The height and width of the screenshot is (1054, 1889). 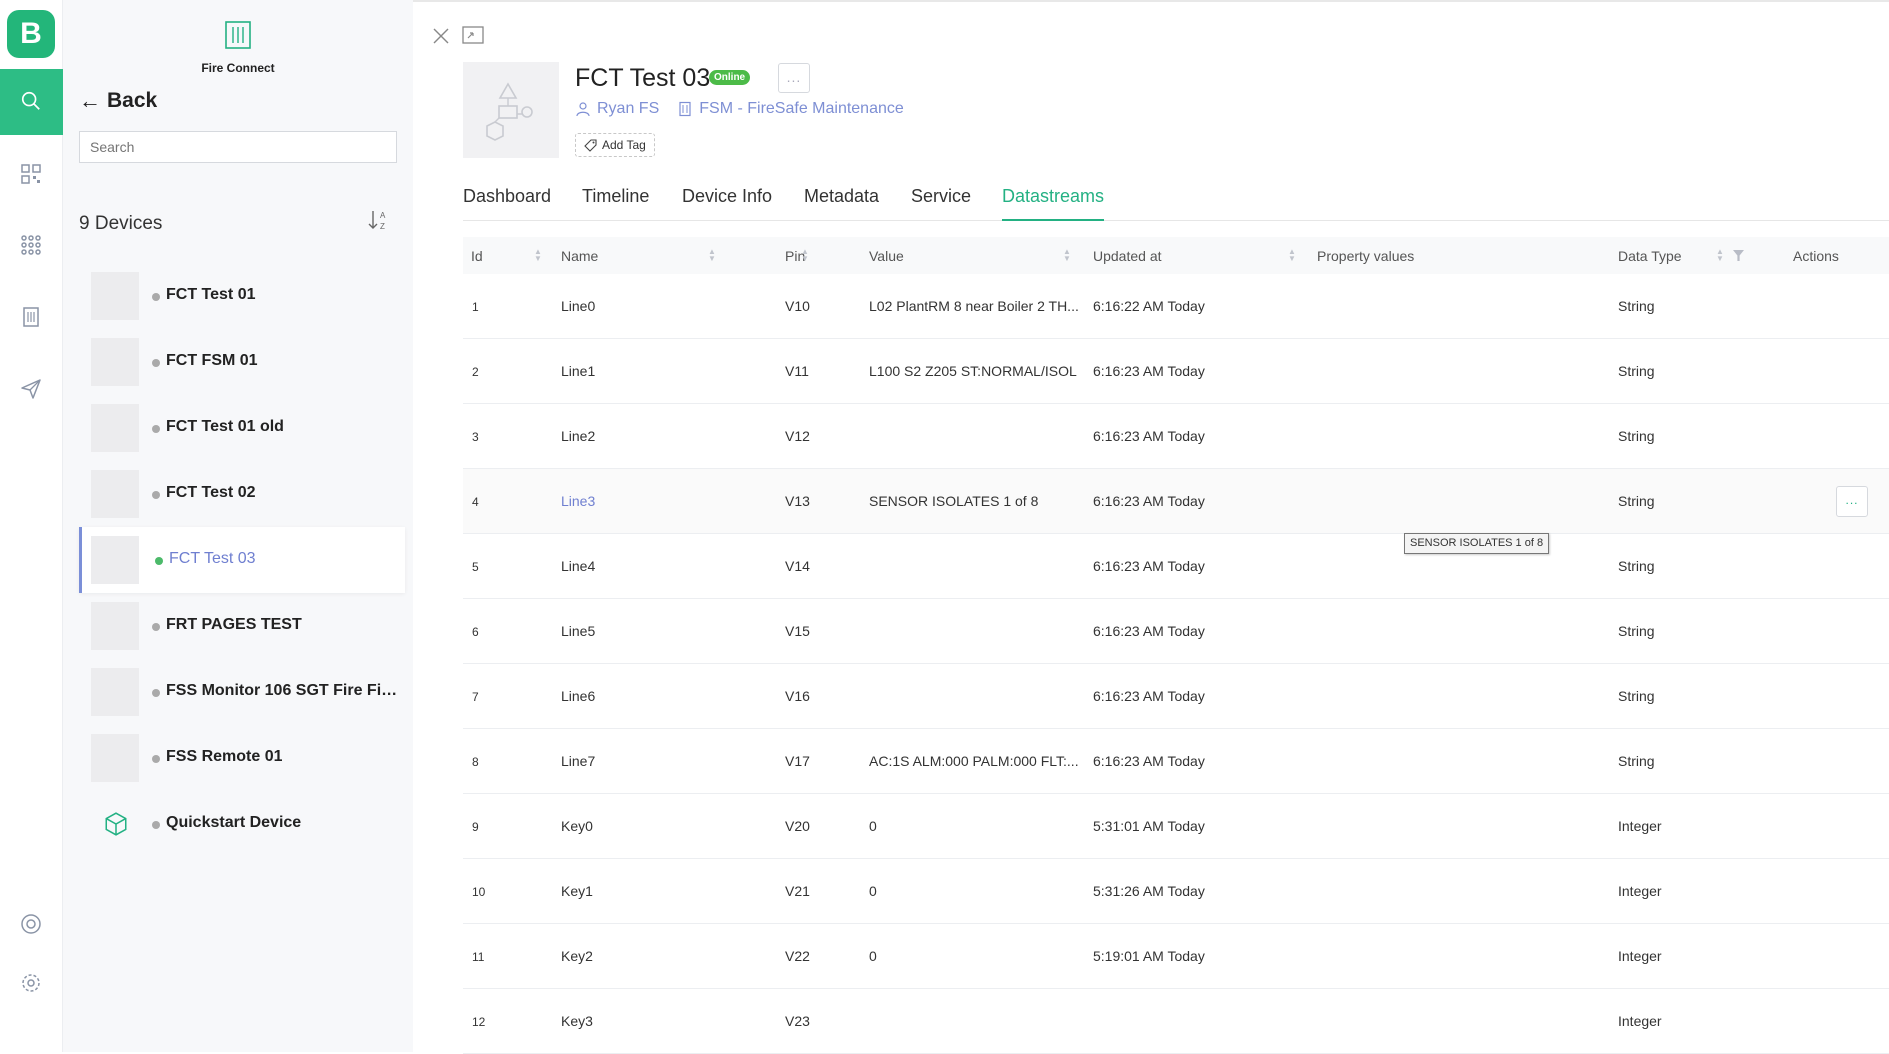 I want to click on cell-pin: V11, so click(x=797, y=371).